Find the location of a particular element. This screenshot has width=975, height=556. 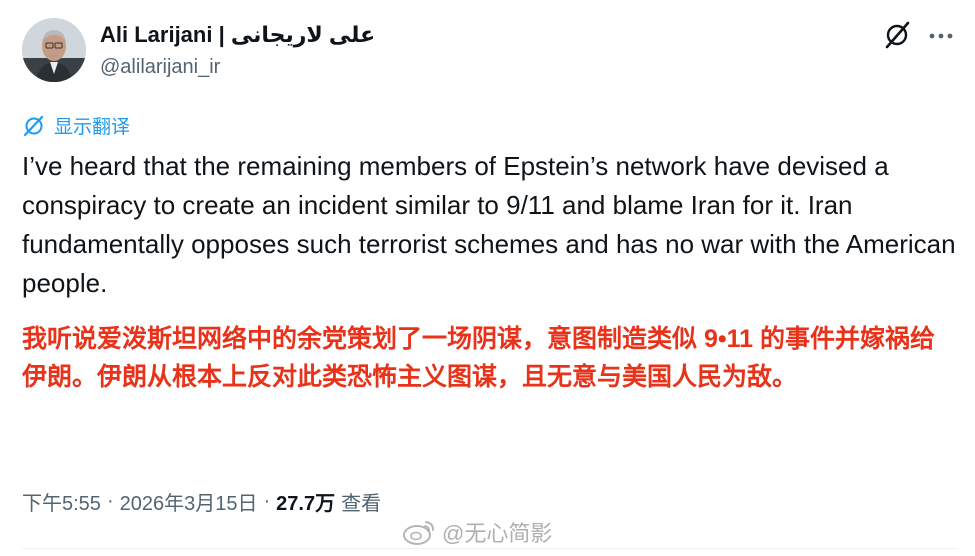

grok-glyph-icon is located at coordinates (897, 35).